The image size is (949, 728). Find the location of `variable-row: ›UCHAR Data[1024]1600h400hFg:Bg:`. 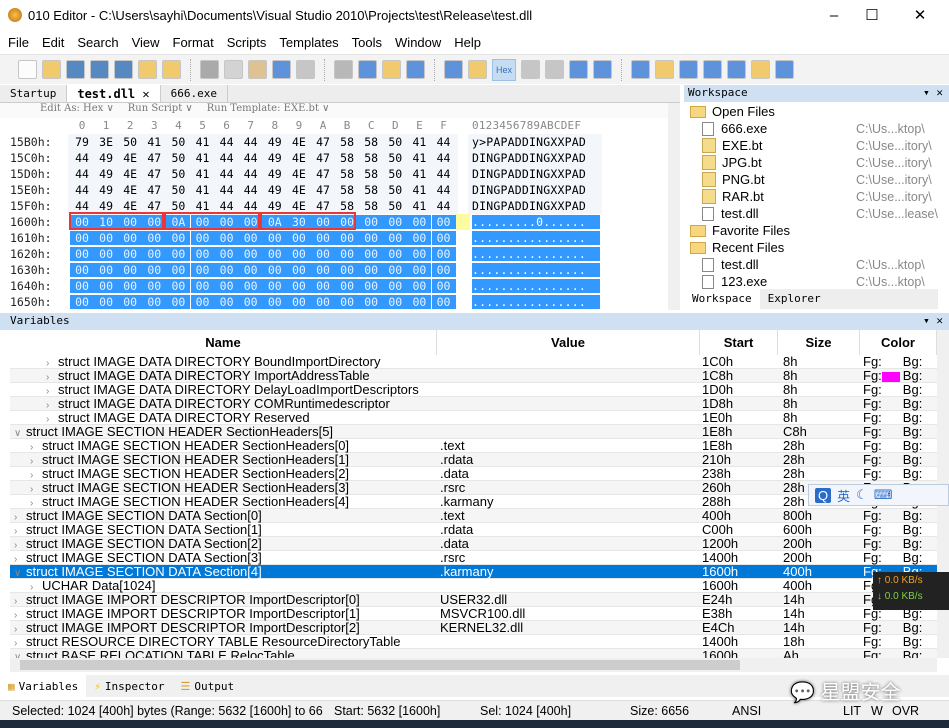

variable-row: ›UCHAR Data[1024]1600h400hFg:Bg: is located at coordinates (473, 586).